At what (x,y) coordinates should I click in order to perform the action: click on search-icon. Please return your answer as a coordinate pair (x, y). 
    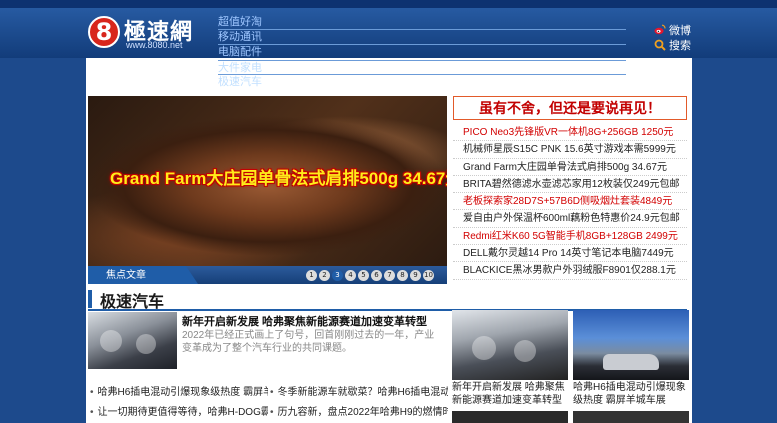
    Looking at the image, I should click on (660, 45).